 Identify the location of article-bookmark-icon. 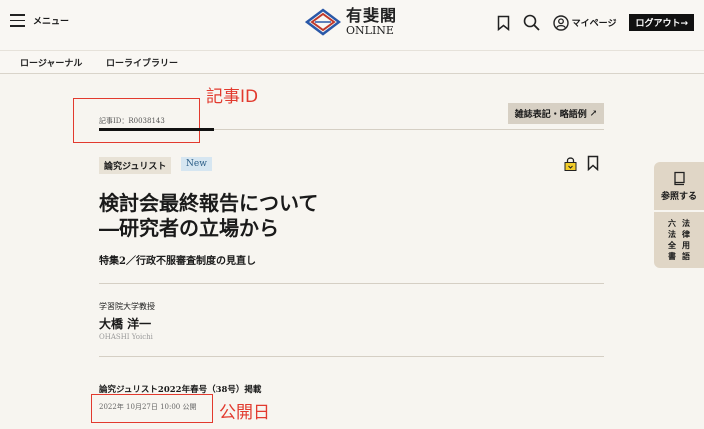
(593, 163).